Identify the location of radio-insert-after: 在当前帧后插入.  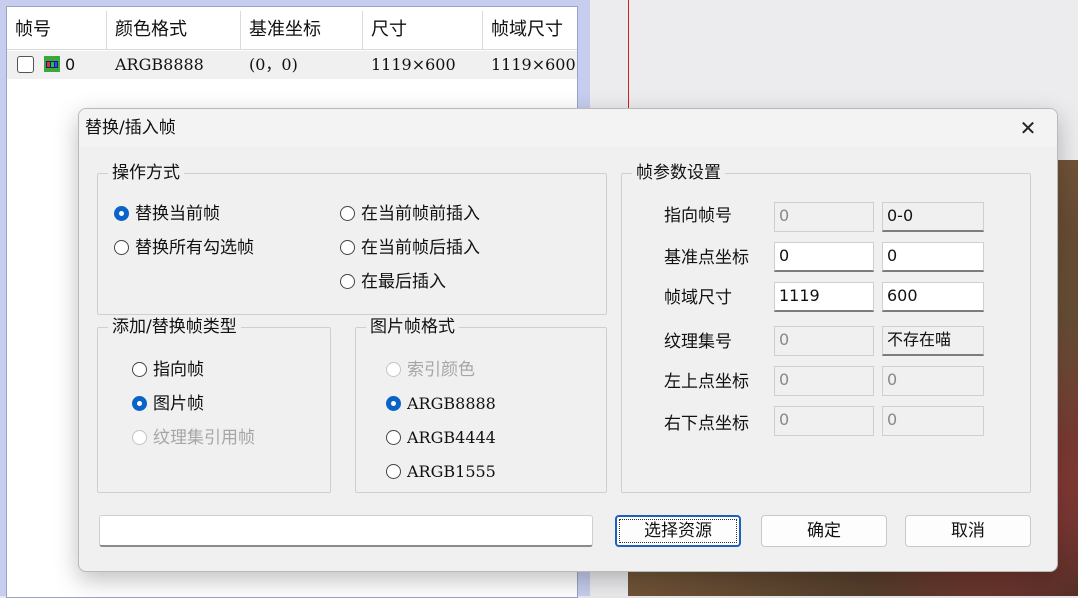
(410, 248).